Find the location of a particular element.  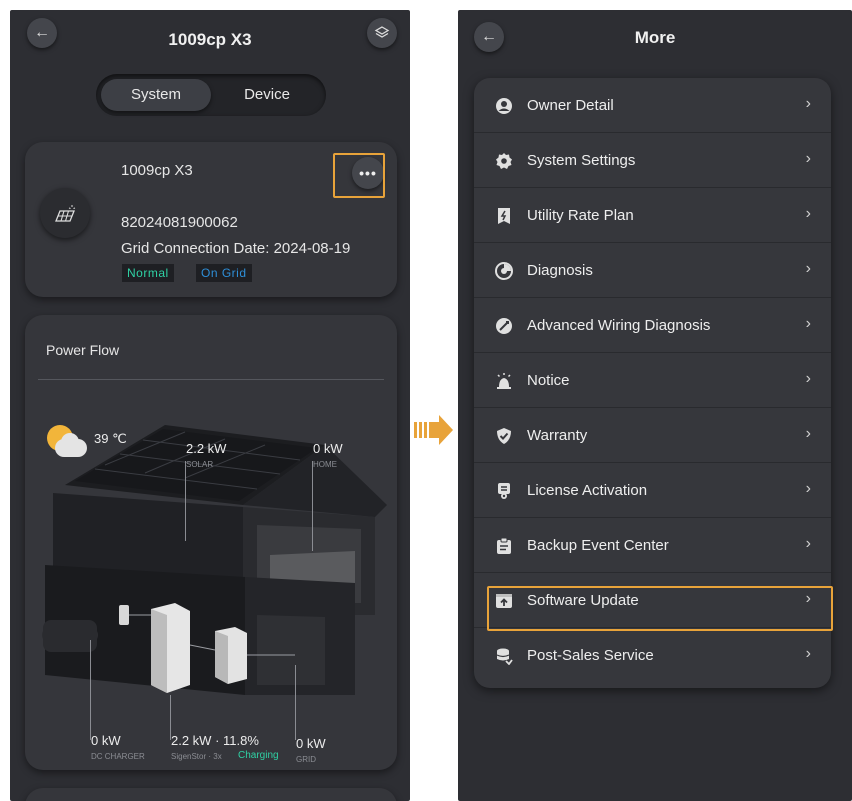

solar-panel-icon is located at coordinates (65, 213).